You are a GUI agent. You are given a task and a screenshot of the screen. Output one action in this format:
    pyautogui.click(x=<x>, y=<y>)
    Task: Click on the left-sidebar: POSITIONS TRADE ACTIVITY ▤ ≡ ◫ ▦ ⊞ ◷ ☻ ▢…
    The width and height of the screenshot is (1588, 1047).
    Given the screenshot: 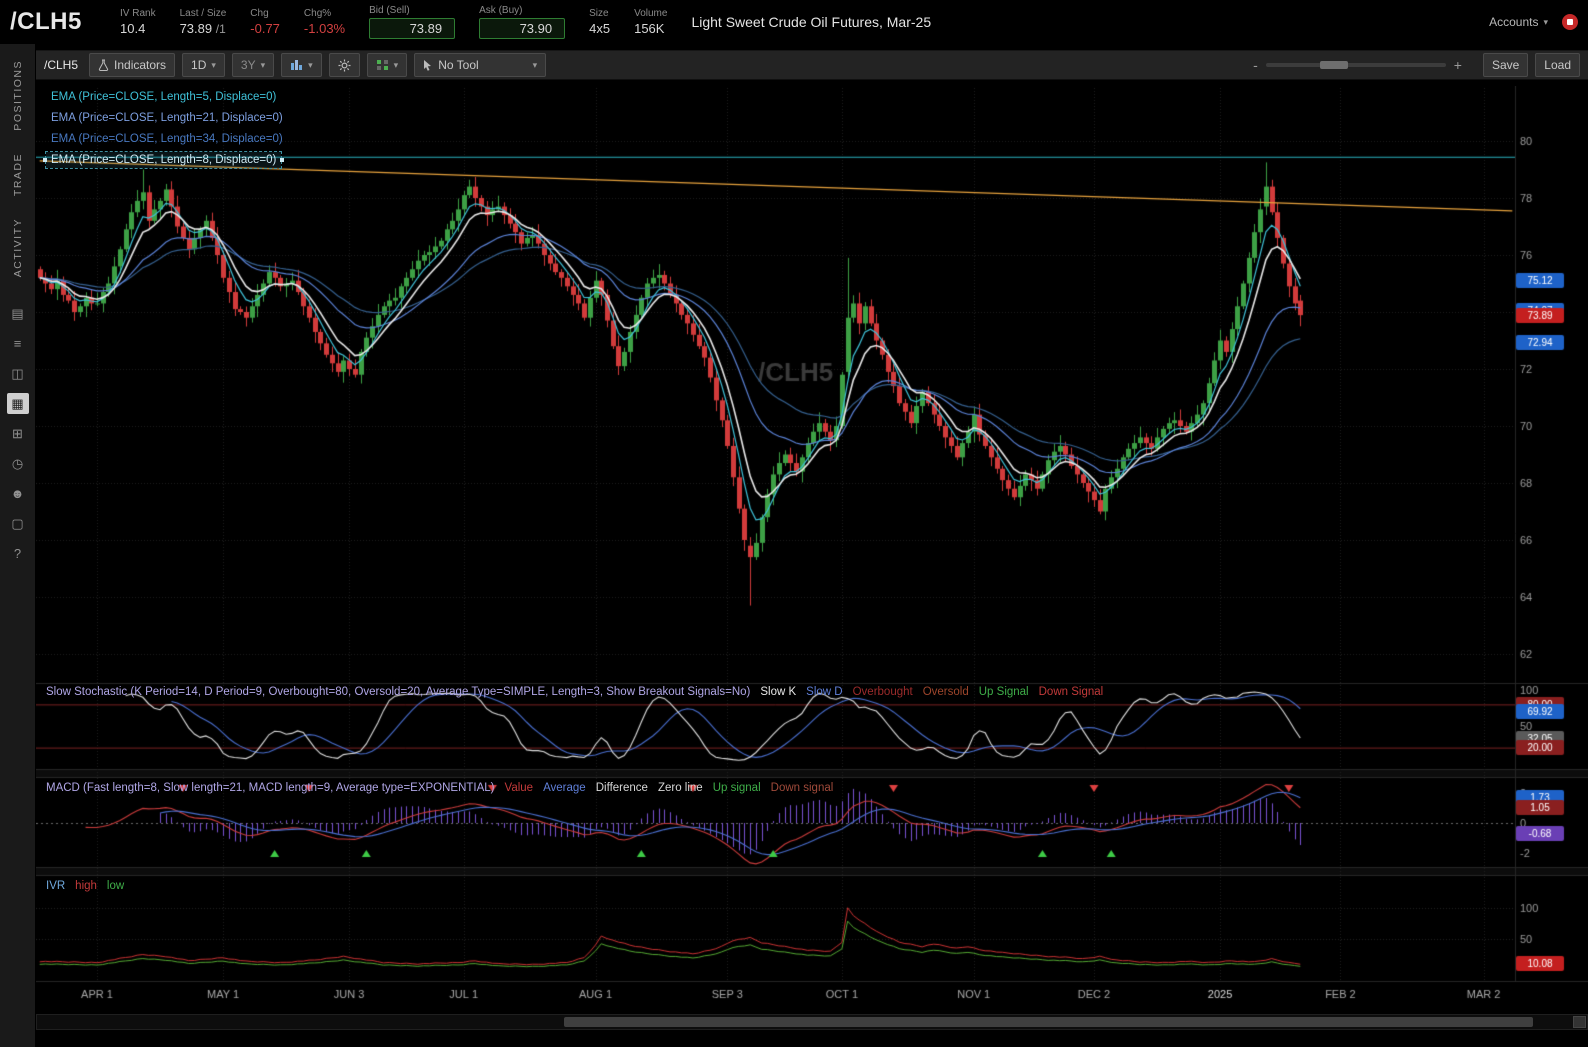 What is the action you would take?
    pyautogui.click(x=18, y=545)
    